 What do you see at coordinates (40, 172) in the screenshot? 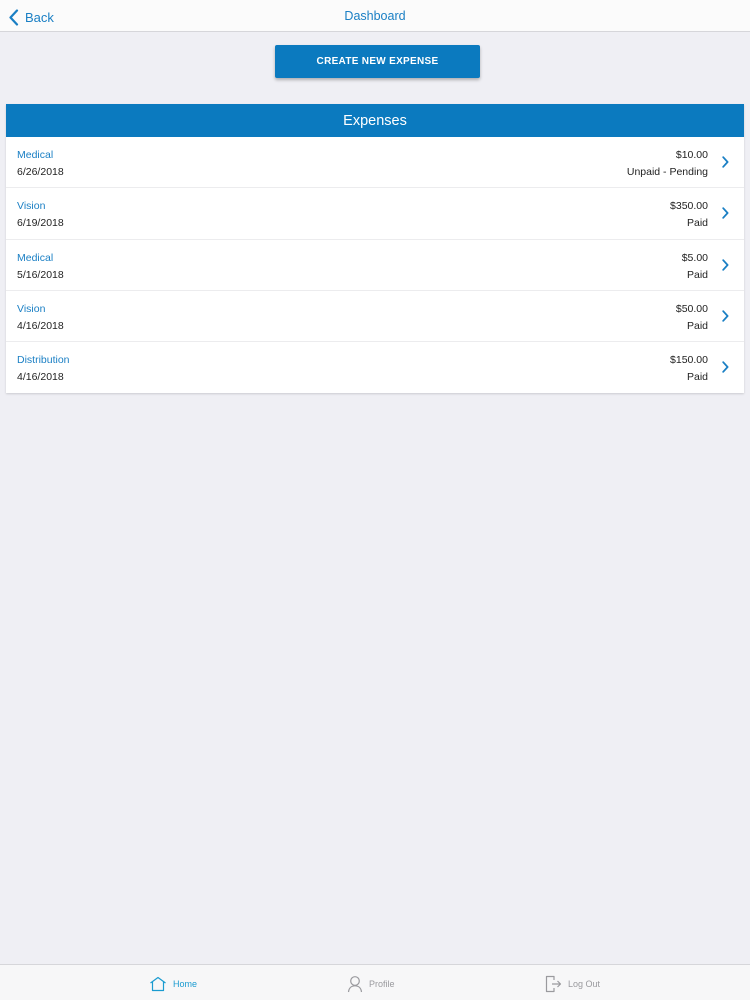
I see `expense-date: 6/26/2018` at bounding box center [40, 172].